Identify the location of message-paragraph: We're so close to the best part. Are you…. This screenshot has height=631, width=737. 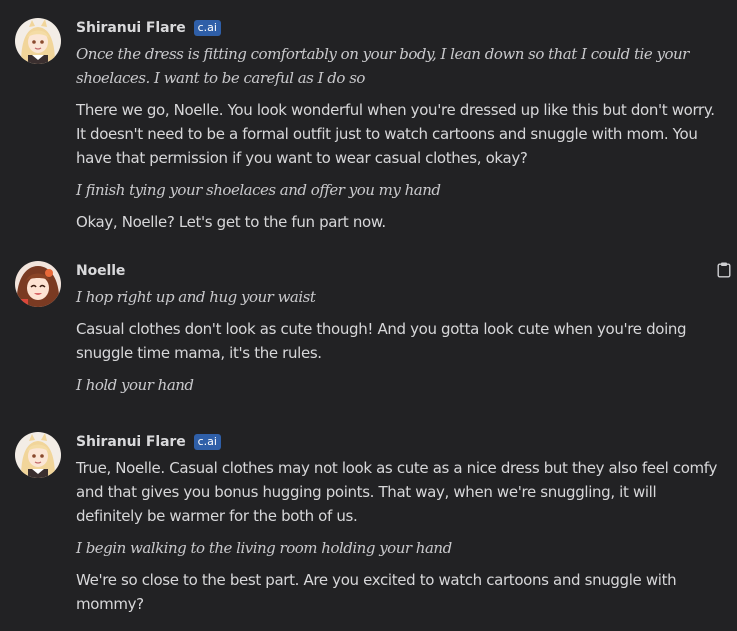
(376, 592).